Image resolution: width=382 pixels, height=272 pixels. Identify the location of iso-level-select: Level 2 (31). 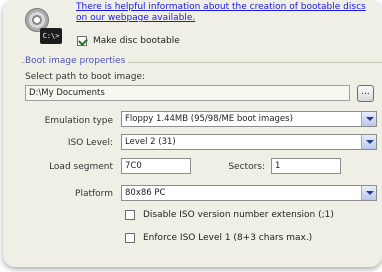
(249, 142).